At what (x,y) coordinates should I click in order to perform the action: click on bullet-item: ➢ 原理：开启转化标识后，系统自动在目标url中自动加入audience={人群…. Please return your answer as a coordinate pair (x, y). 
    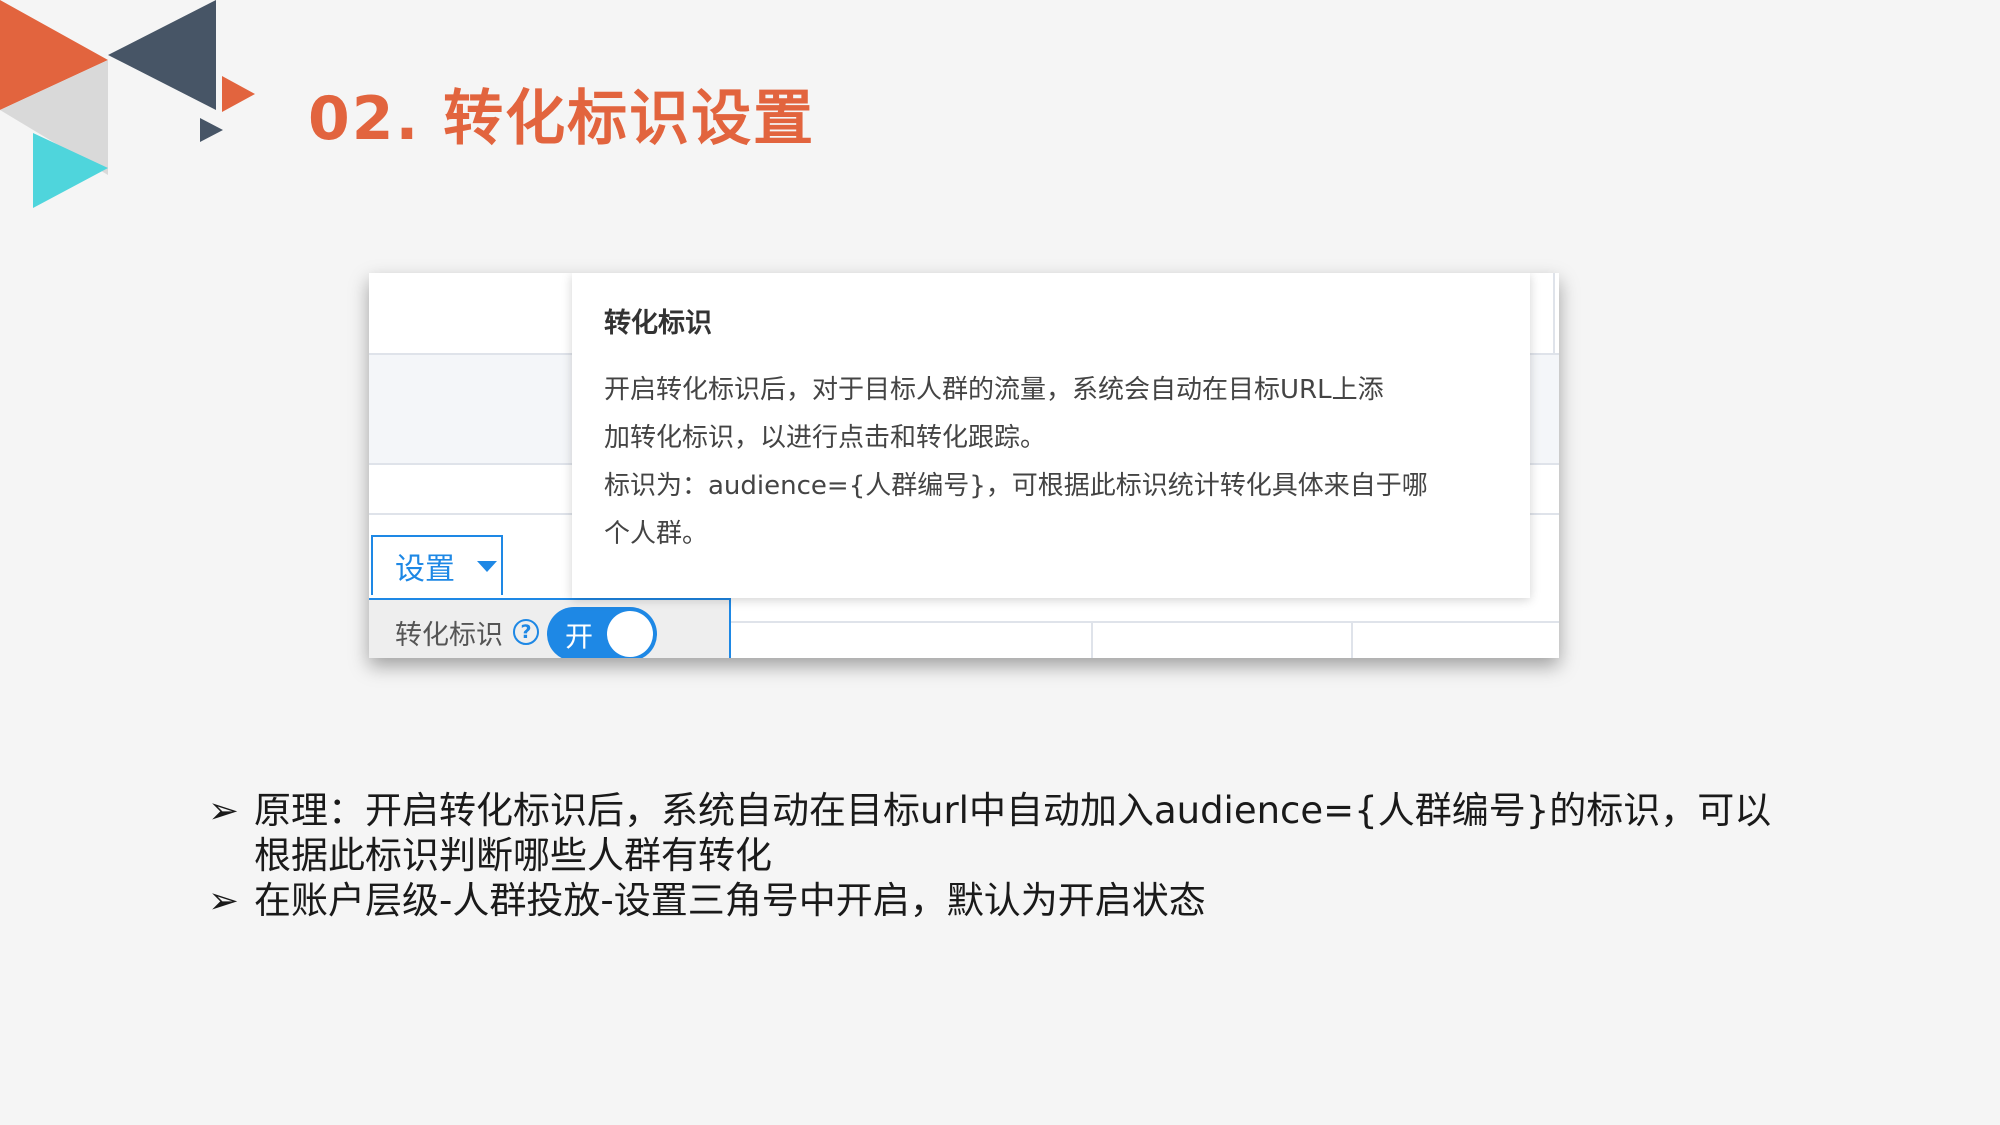
    Looking at the image, I should click on (1008, 833).